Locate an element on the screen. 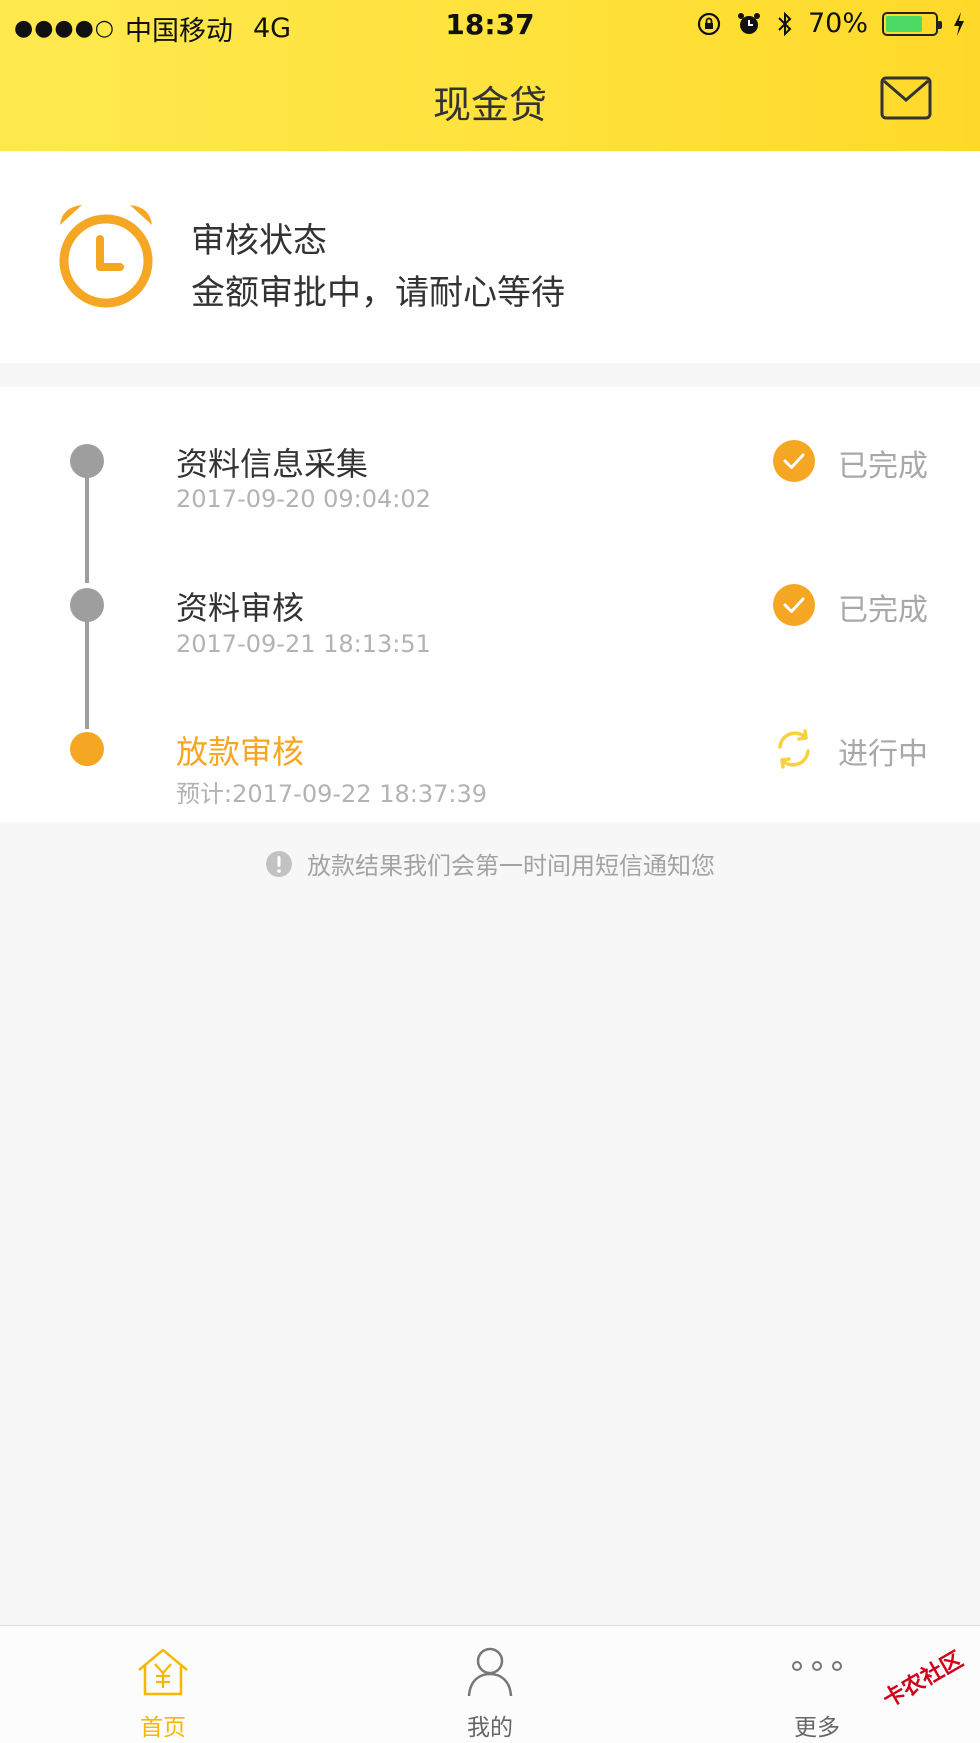 The image size is (980, 1743). alarm-icon is located at coordinates (748, 23).